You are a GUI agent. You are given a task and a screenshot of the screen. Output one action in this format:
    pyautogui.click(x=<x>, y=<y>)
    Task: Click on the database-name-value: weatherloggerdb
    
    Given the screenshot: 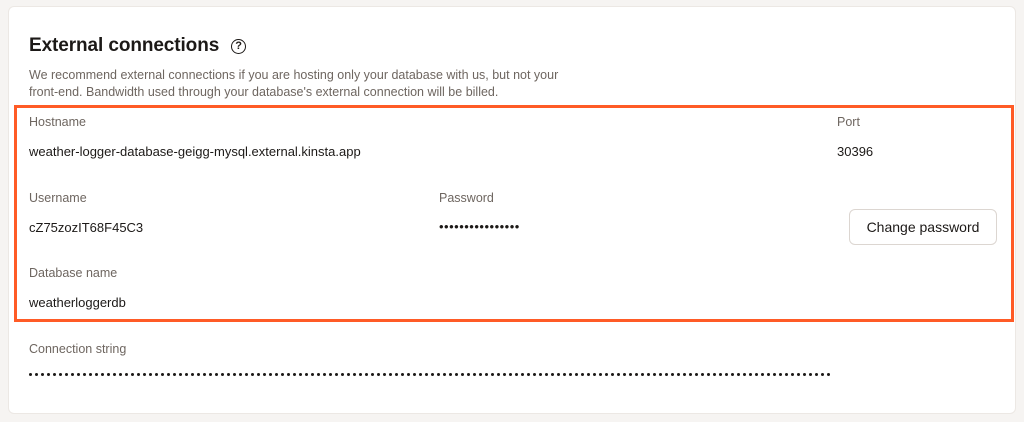 What is the action you would take?
    pyautogui.click(x=77, y=302)
    